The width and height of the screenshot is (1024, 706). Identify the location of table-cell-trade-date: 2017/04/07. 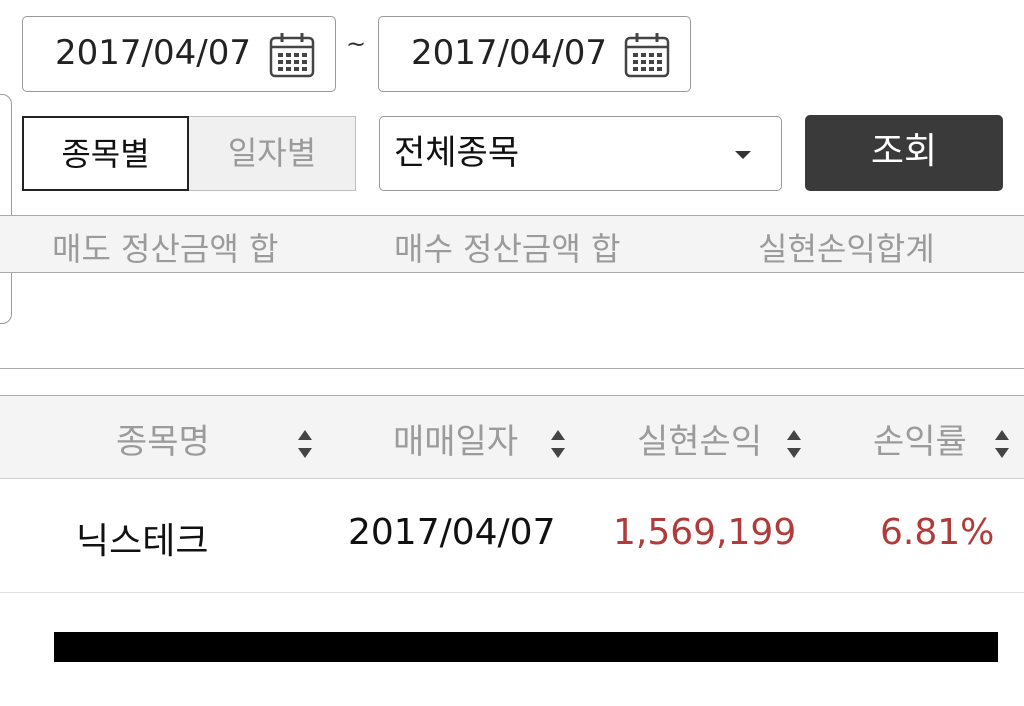
(452, 532).